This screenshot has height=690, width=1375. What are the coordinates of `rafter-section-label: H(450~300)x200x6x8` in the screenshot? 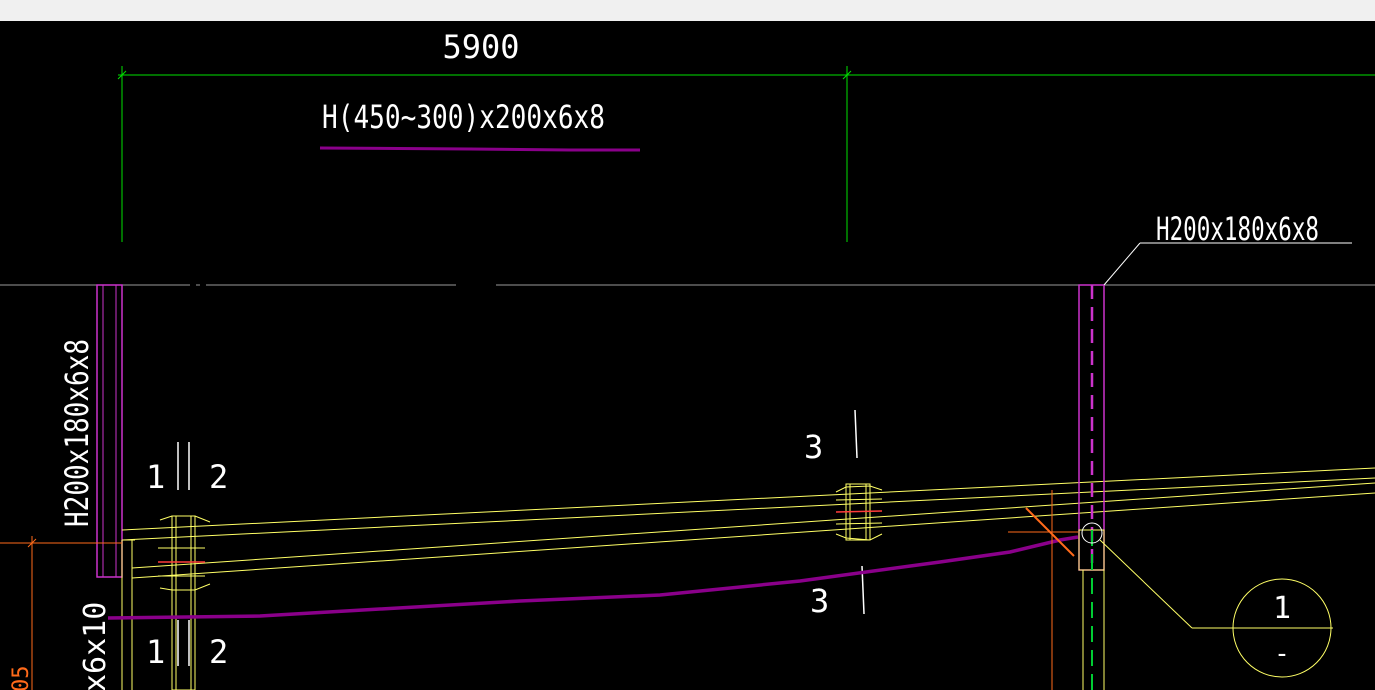 It's located at (463, 117).